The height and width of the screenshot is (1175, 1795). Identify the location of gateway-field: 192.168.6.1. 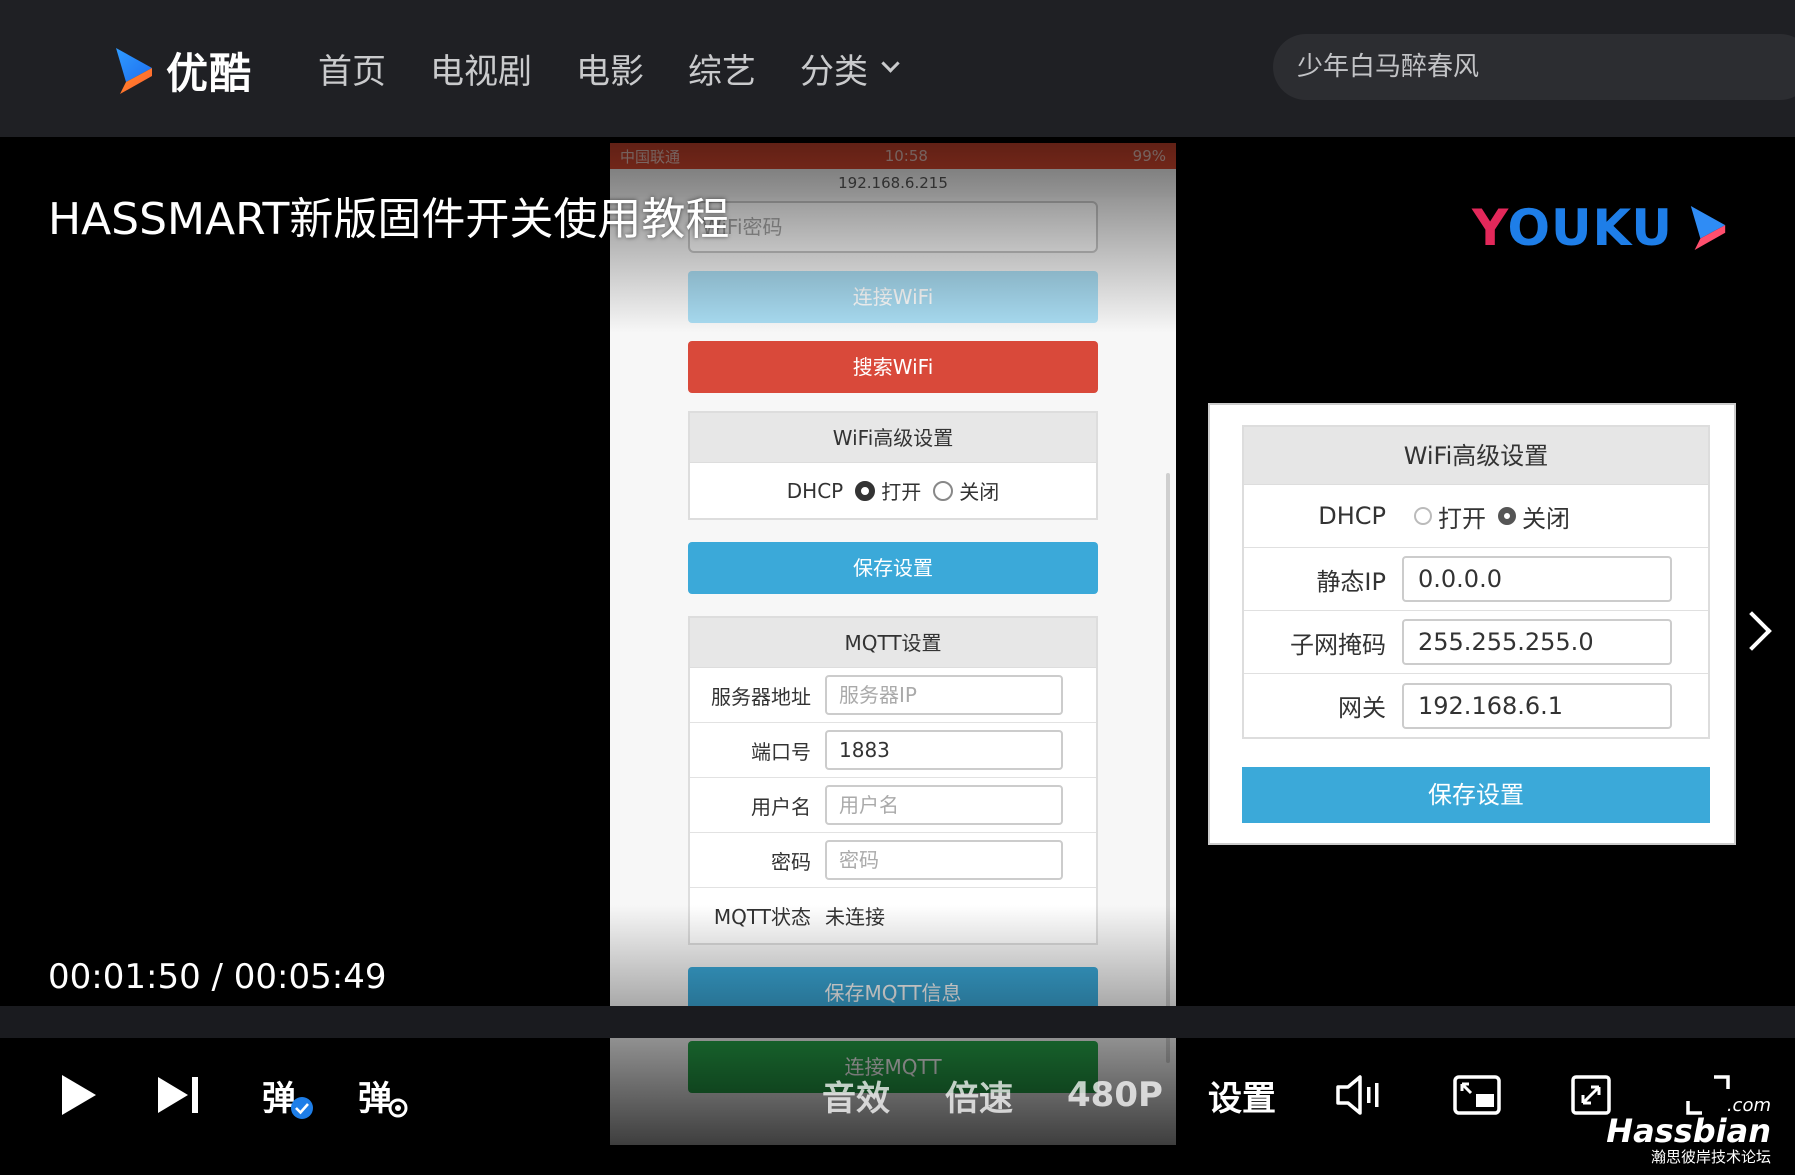
(1537, 705).